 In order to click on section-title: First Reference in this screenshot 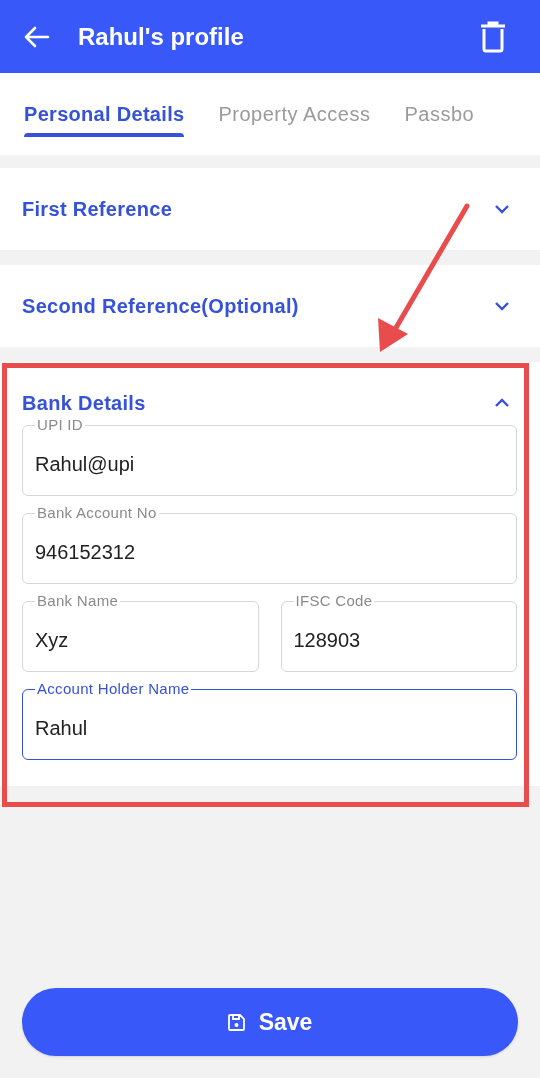, I will do `click(97, 209)`.